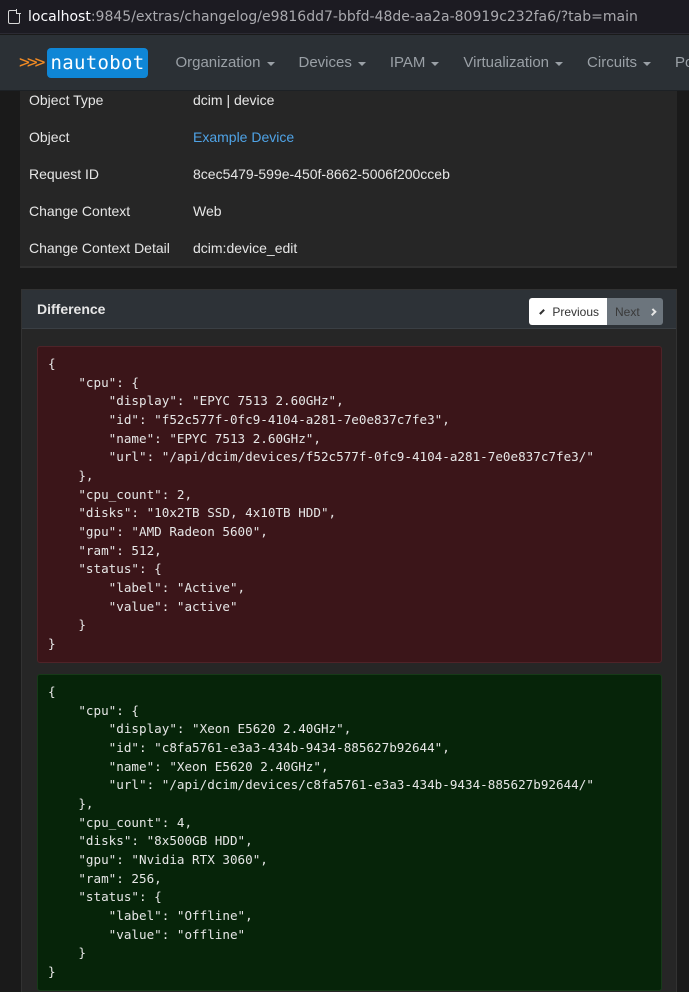  Describe the element at coordinates (627, 311) in the screenshot. I see `next-label: Next` at that location.